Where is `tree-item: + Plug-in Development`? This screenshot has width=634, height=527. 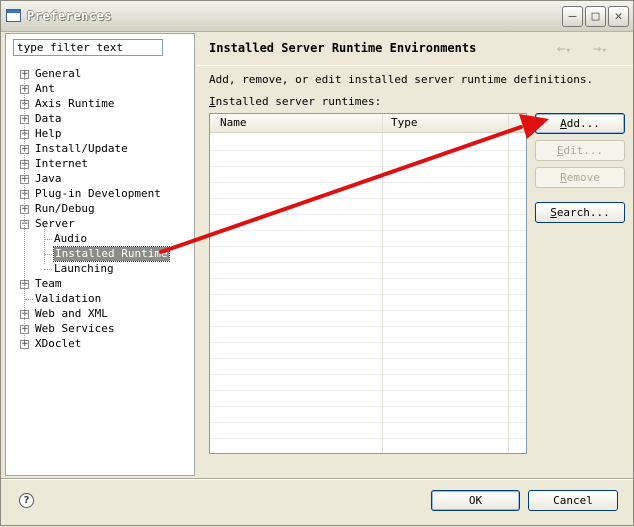
tree-item: + Plug-in Development is located at coordinates (99, 194).